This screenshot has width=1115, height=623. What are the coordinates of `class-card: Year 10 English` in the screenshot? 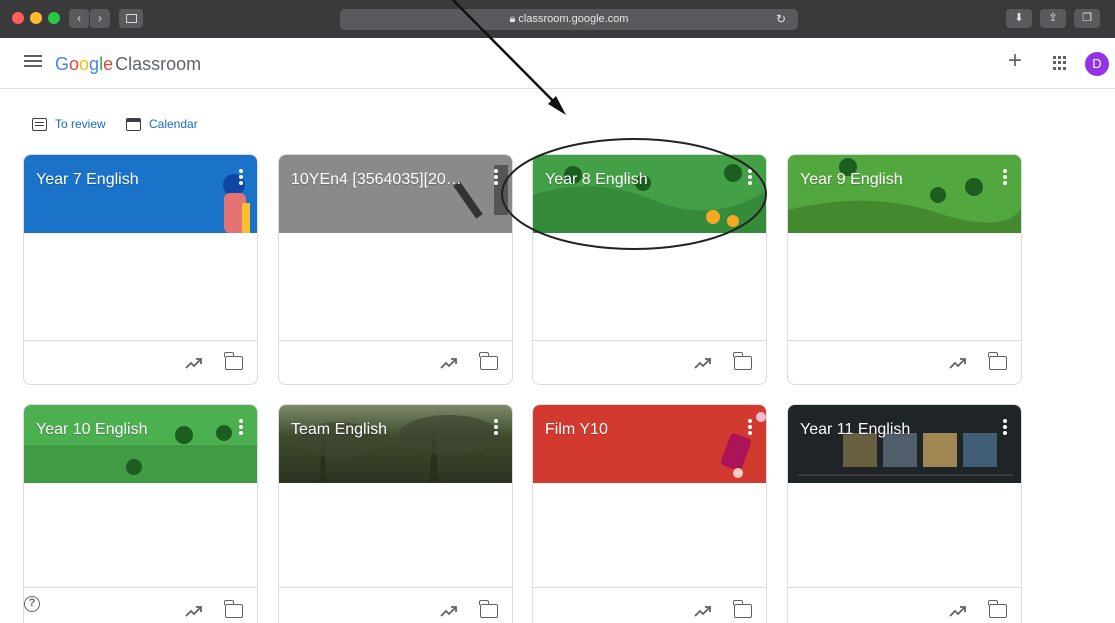 It's located at (140, 513).